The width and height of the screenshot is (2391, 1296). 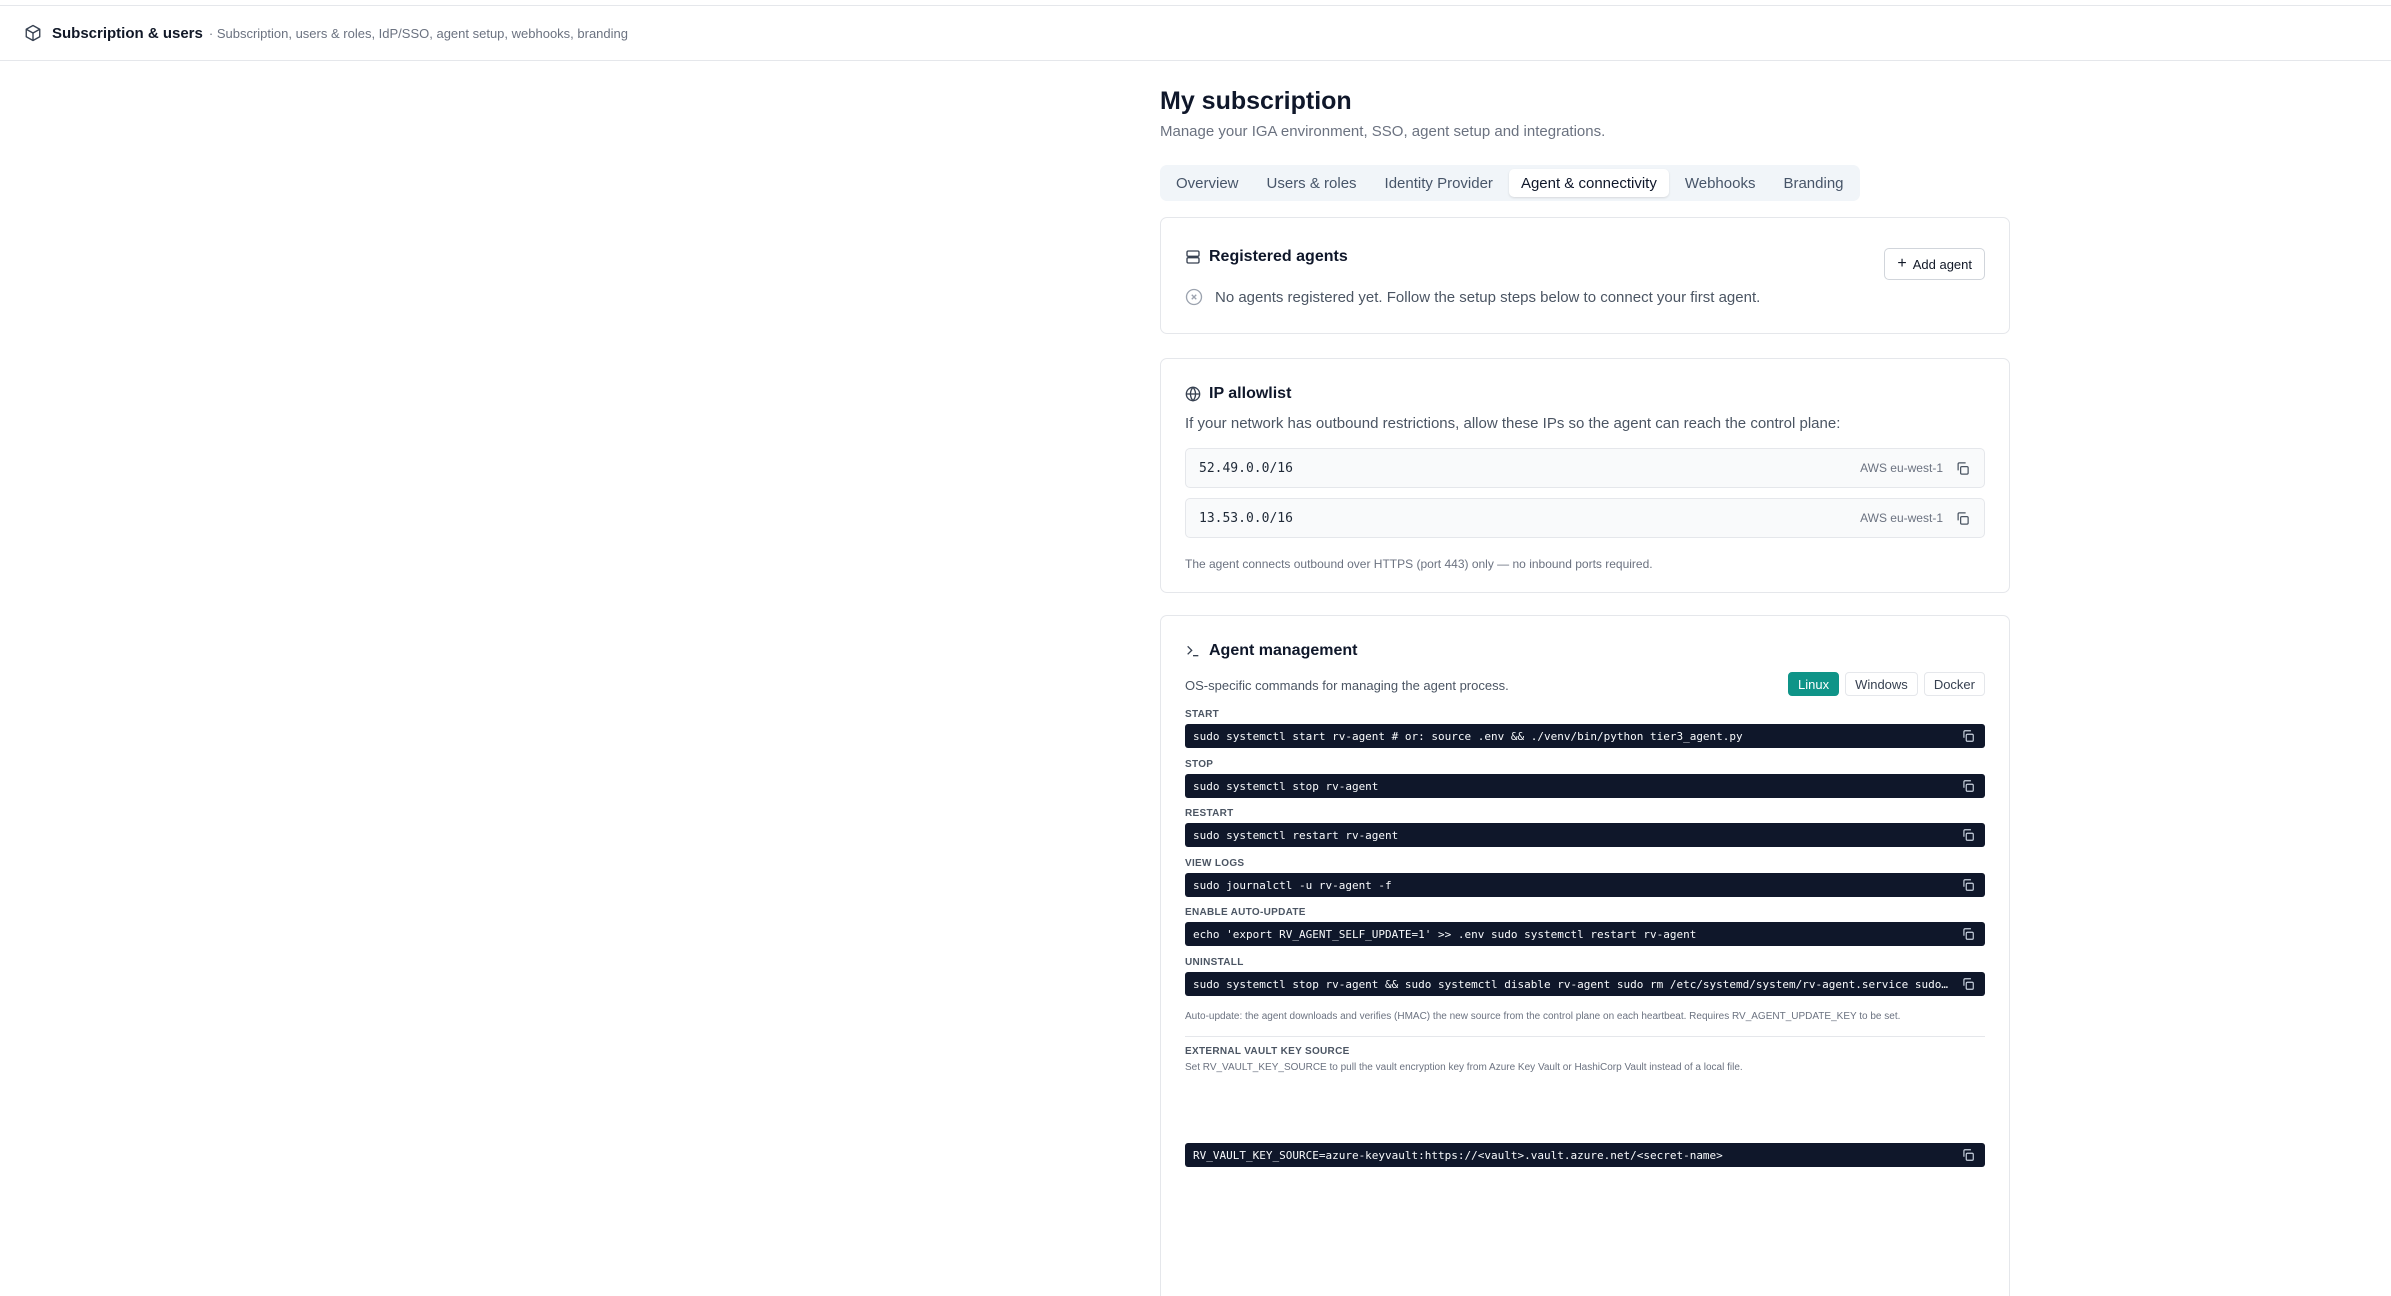 I want to click on tab-webhooks: Webhooks, so click(x=1720, y=183).